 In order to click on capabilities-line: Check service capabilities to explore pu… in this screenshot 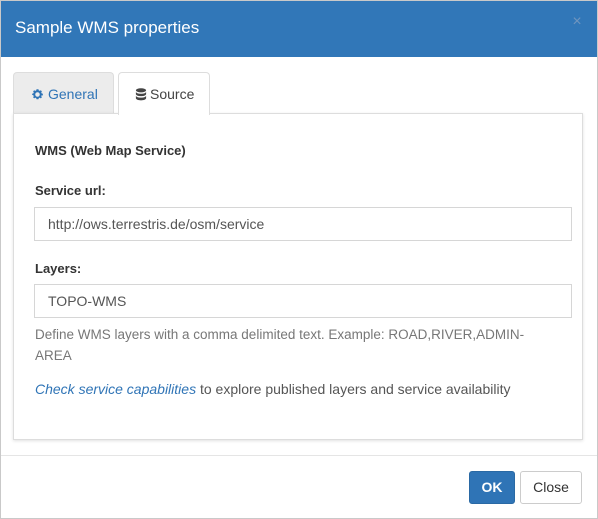, I will do `click(272, 389)`.